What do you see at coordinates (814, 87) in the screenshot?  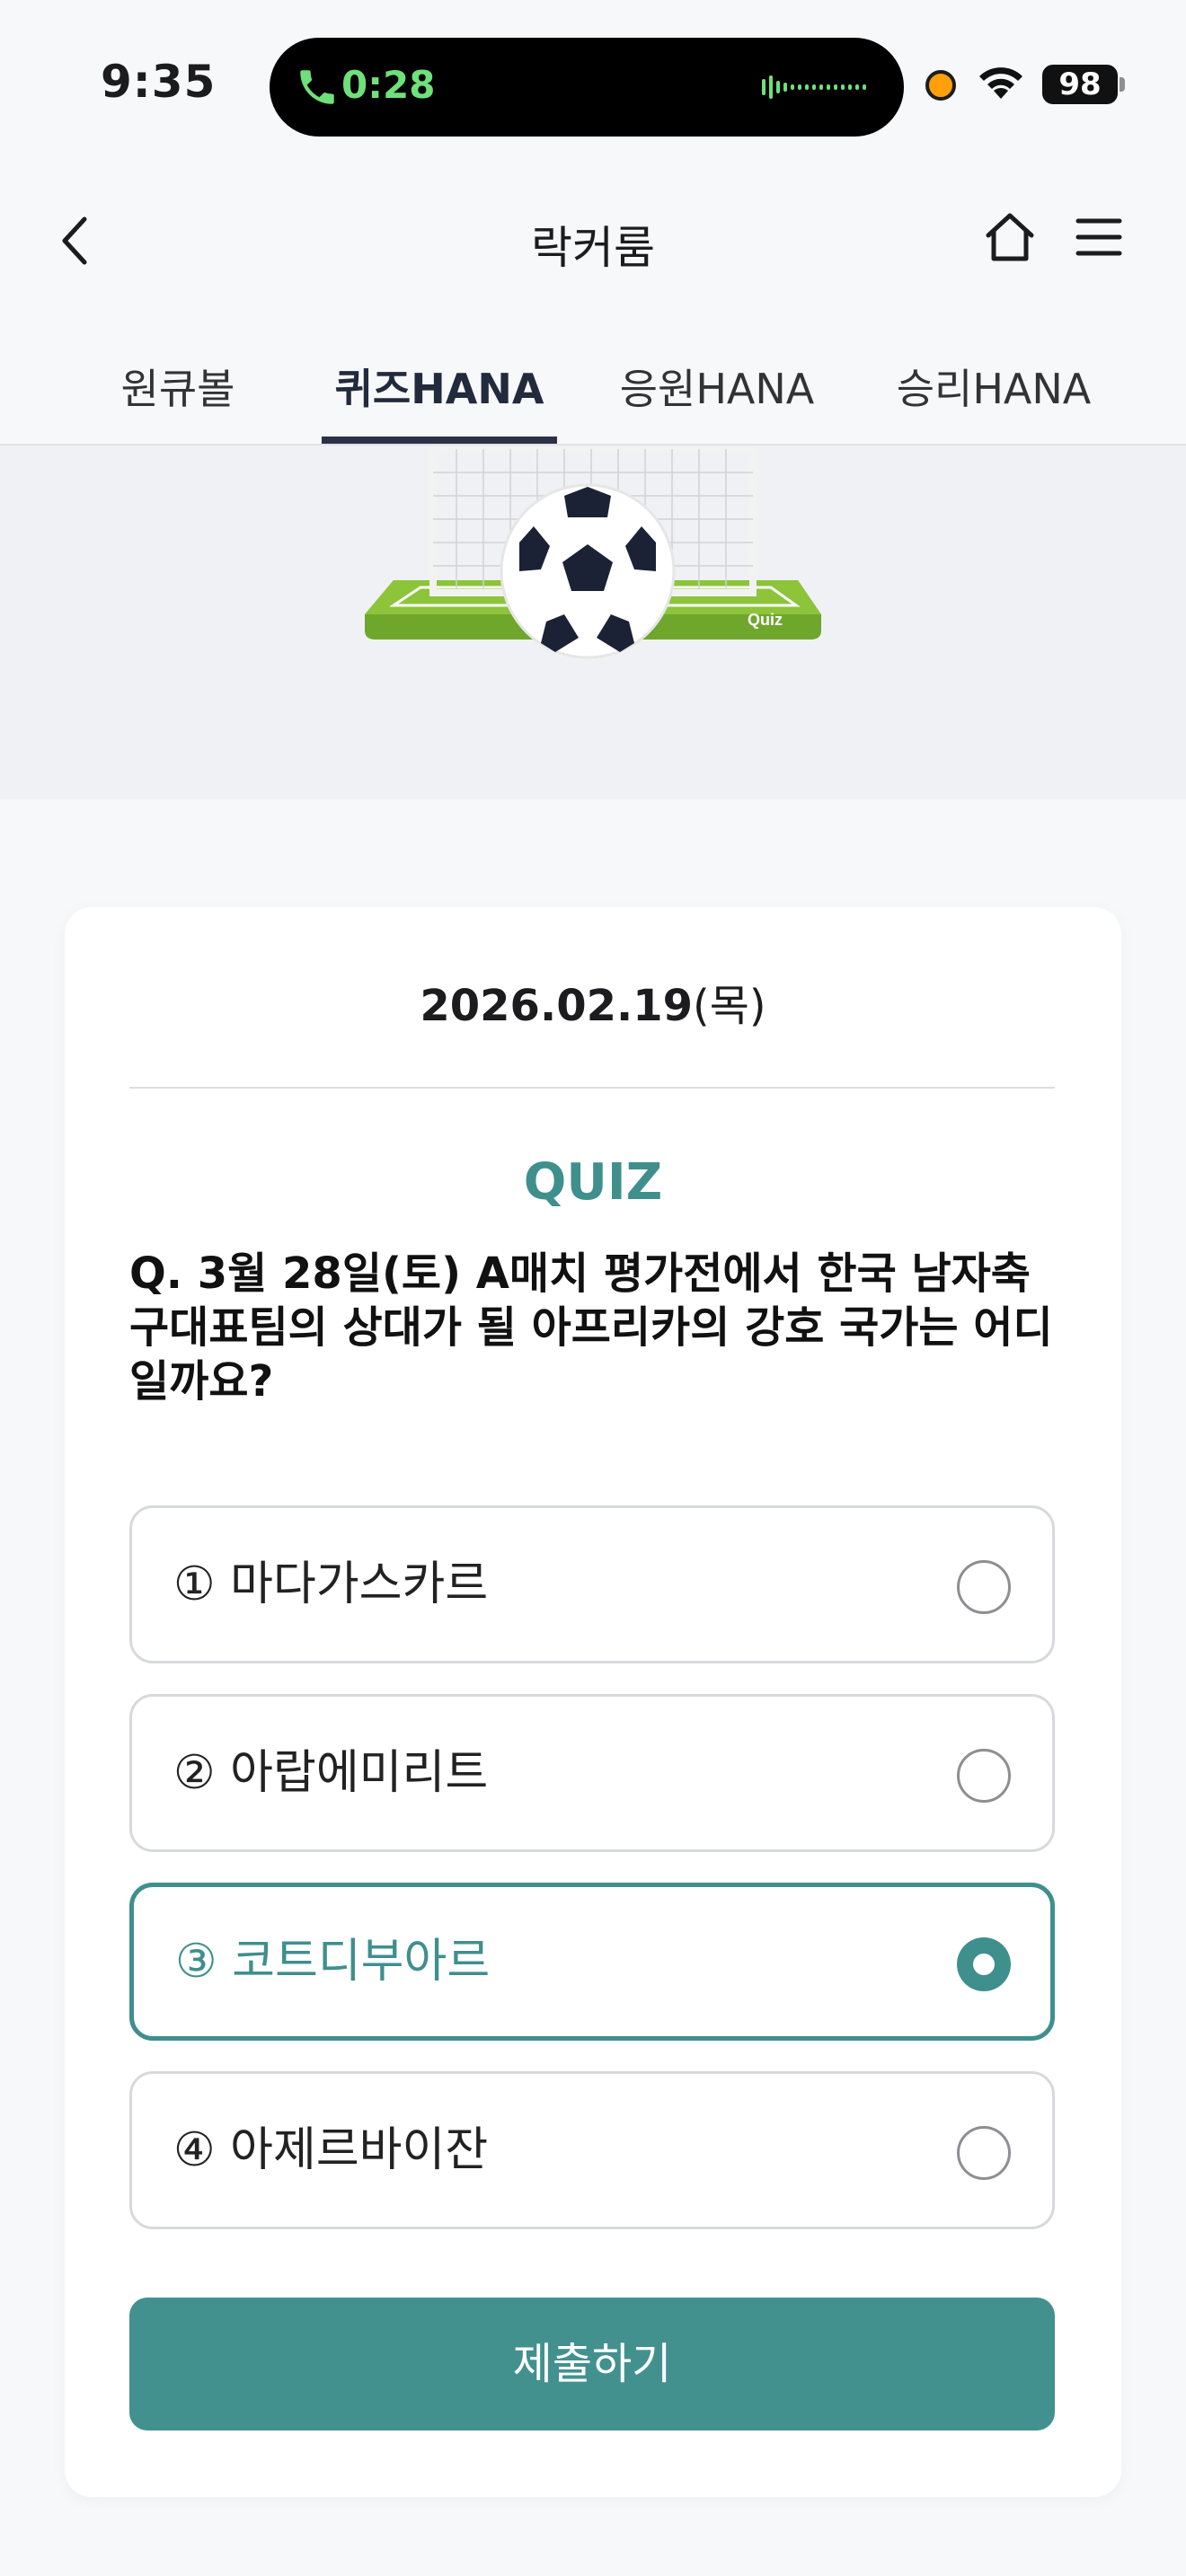 I see `audio-wave-icon` at bounding box center [814, 87].